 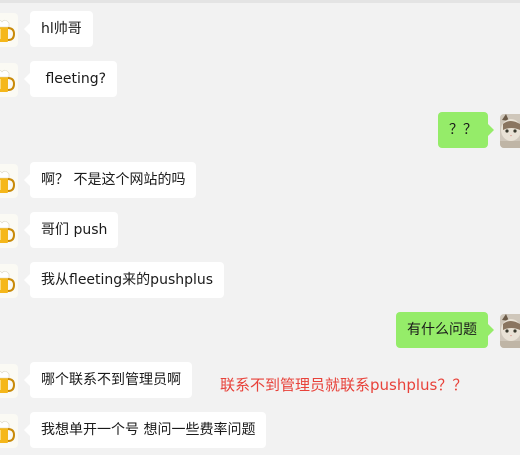 What do you see at coordinates (150, 31) in the screenshot?
I see `chat-message-row: hl帅哥` at bounding box center [150, 31].